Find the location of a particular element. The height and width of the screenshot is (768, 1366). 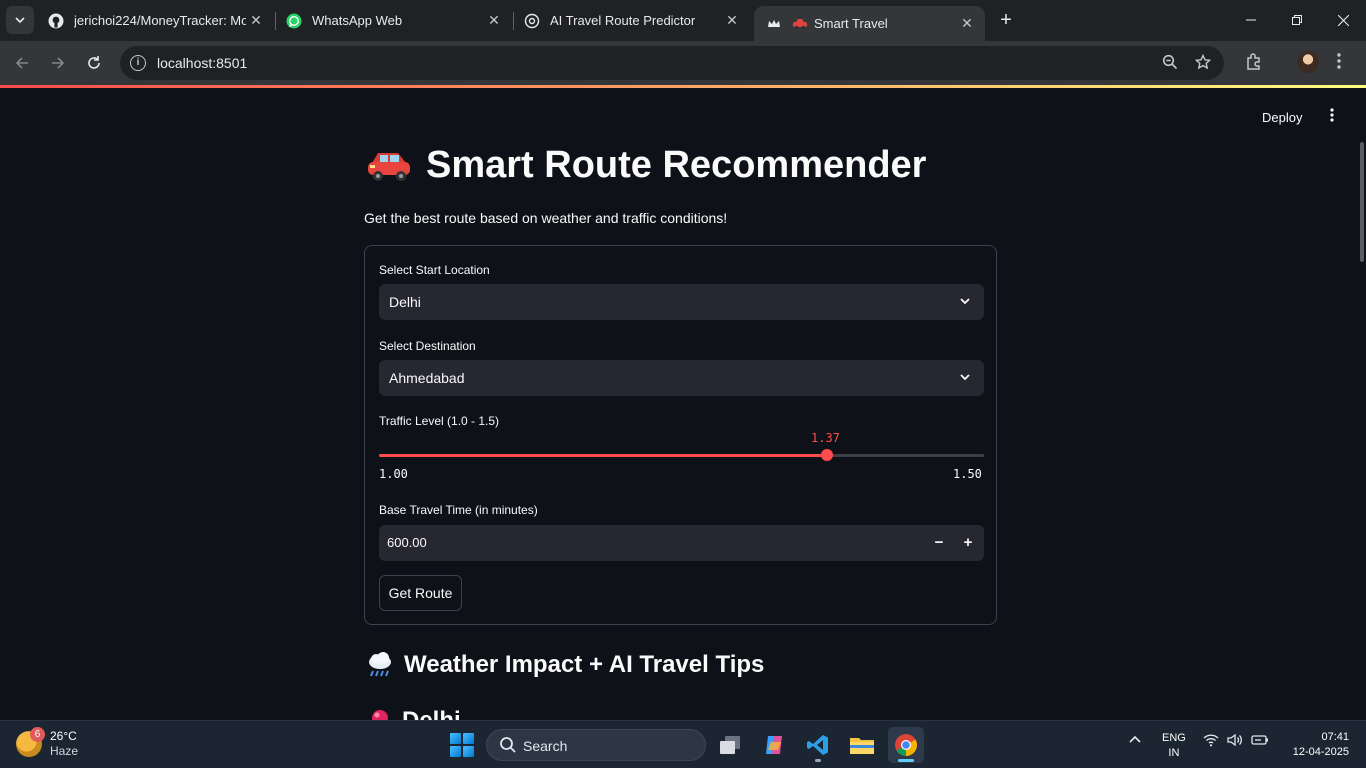

start-location-label: Select Start Location is located at coordinates (434, 270).